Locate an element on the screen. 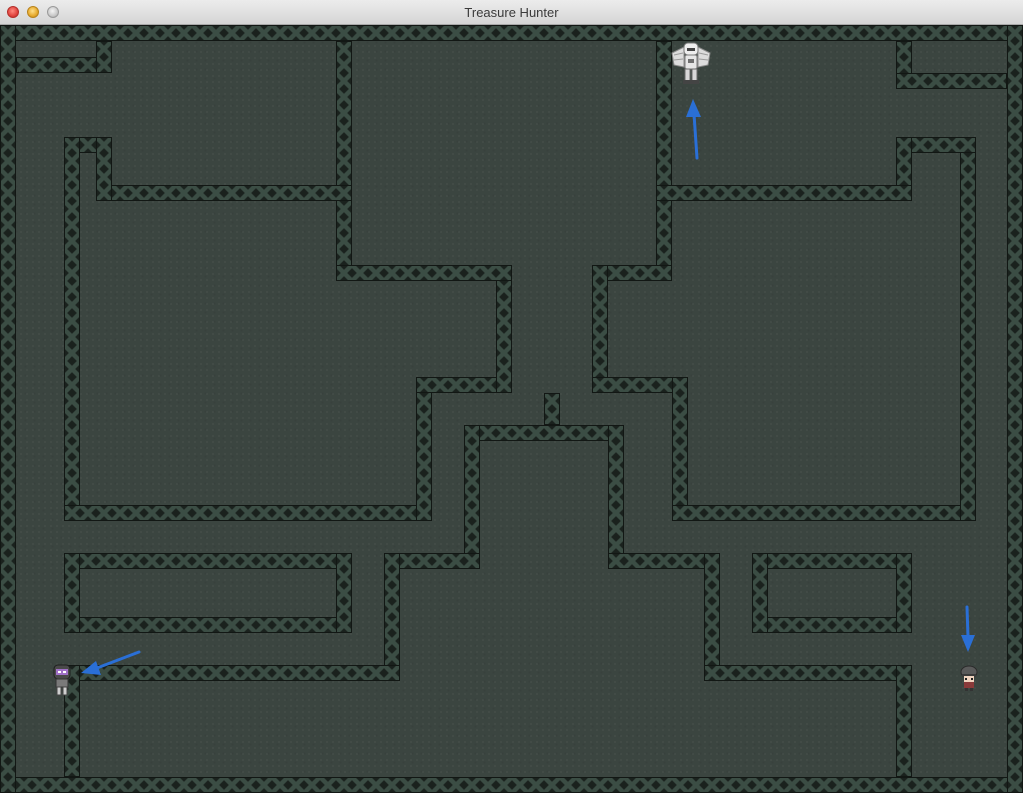 This screenshot has width=1023, height=793. title-bar: Treasure Hunter is located at coordinates (511, 12).